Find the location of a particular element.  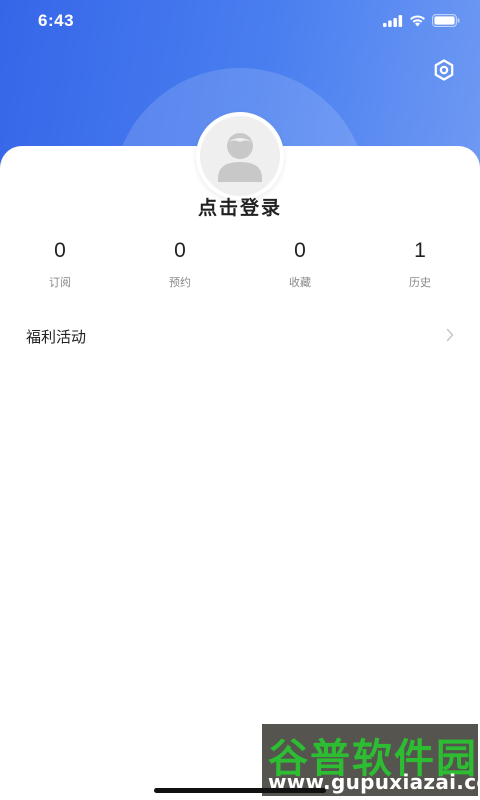

cellular-signal-icon is located at coordinates (393, 20).